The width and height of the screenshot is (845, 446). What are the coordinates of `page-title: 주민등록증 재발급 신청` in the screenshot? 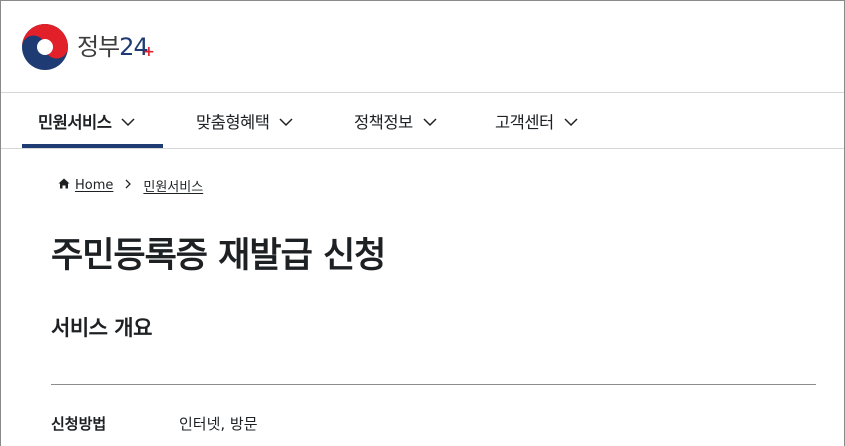 It's located at (218, 256).